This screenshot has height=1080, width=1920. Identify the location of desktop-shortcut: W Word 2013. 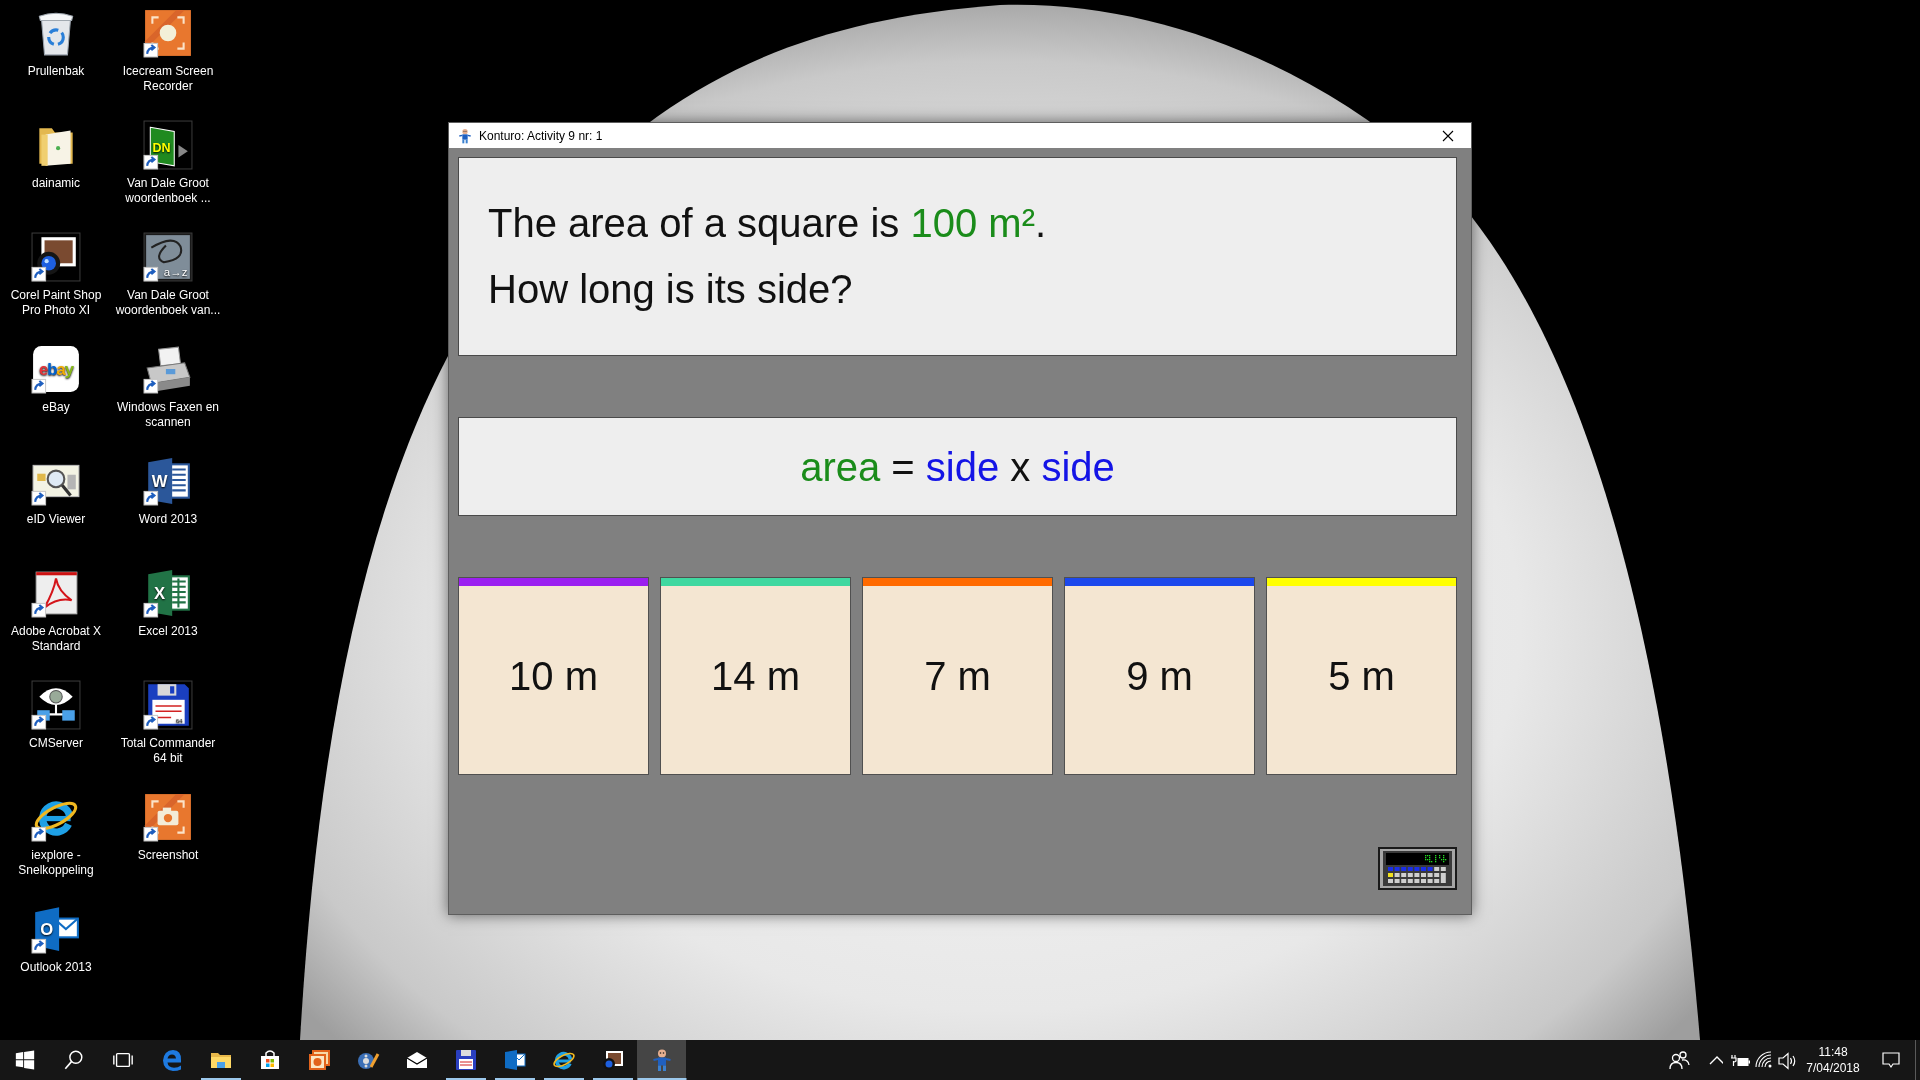
(168, 504).